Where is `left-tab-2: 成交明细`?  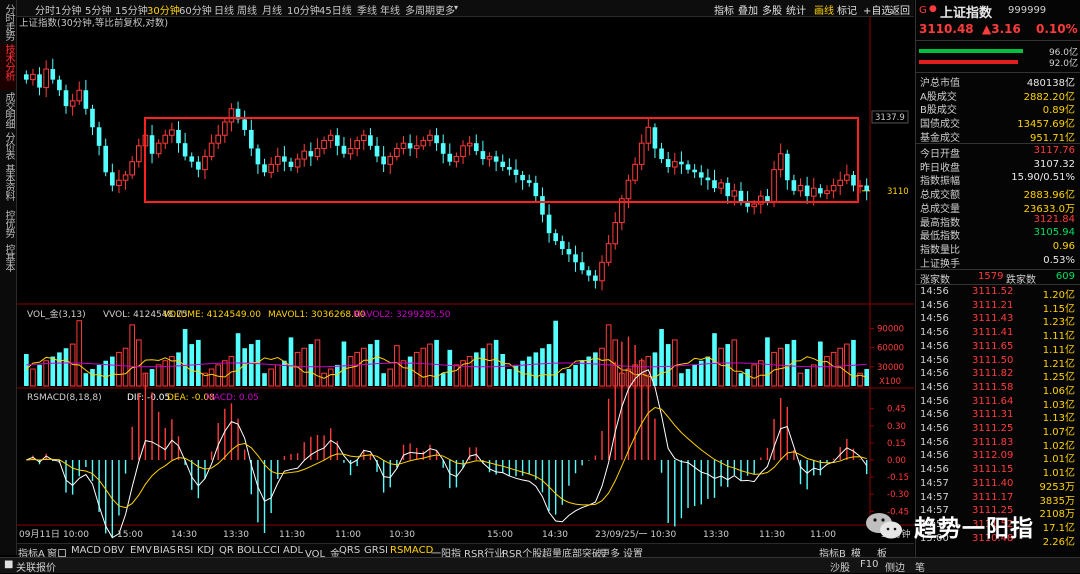 left-tab-2: 成交明细 is located at coordinates (8, 111).